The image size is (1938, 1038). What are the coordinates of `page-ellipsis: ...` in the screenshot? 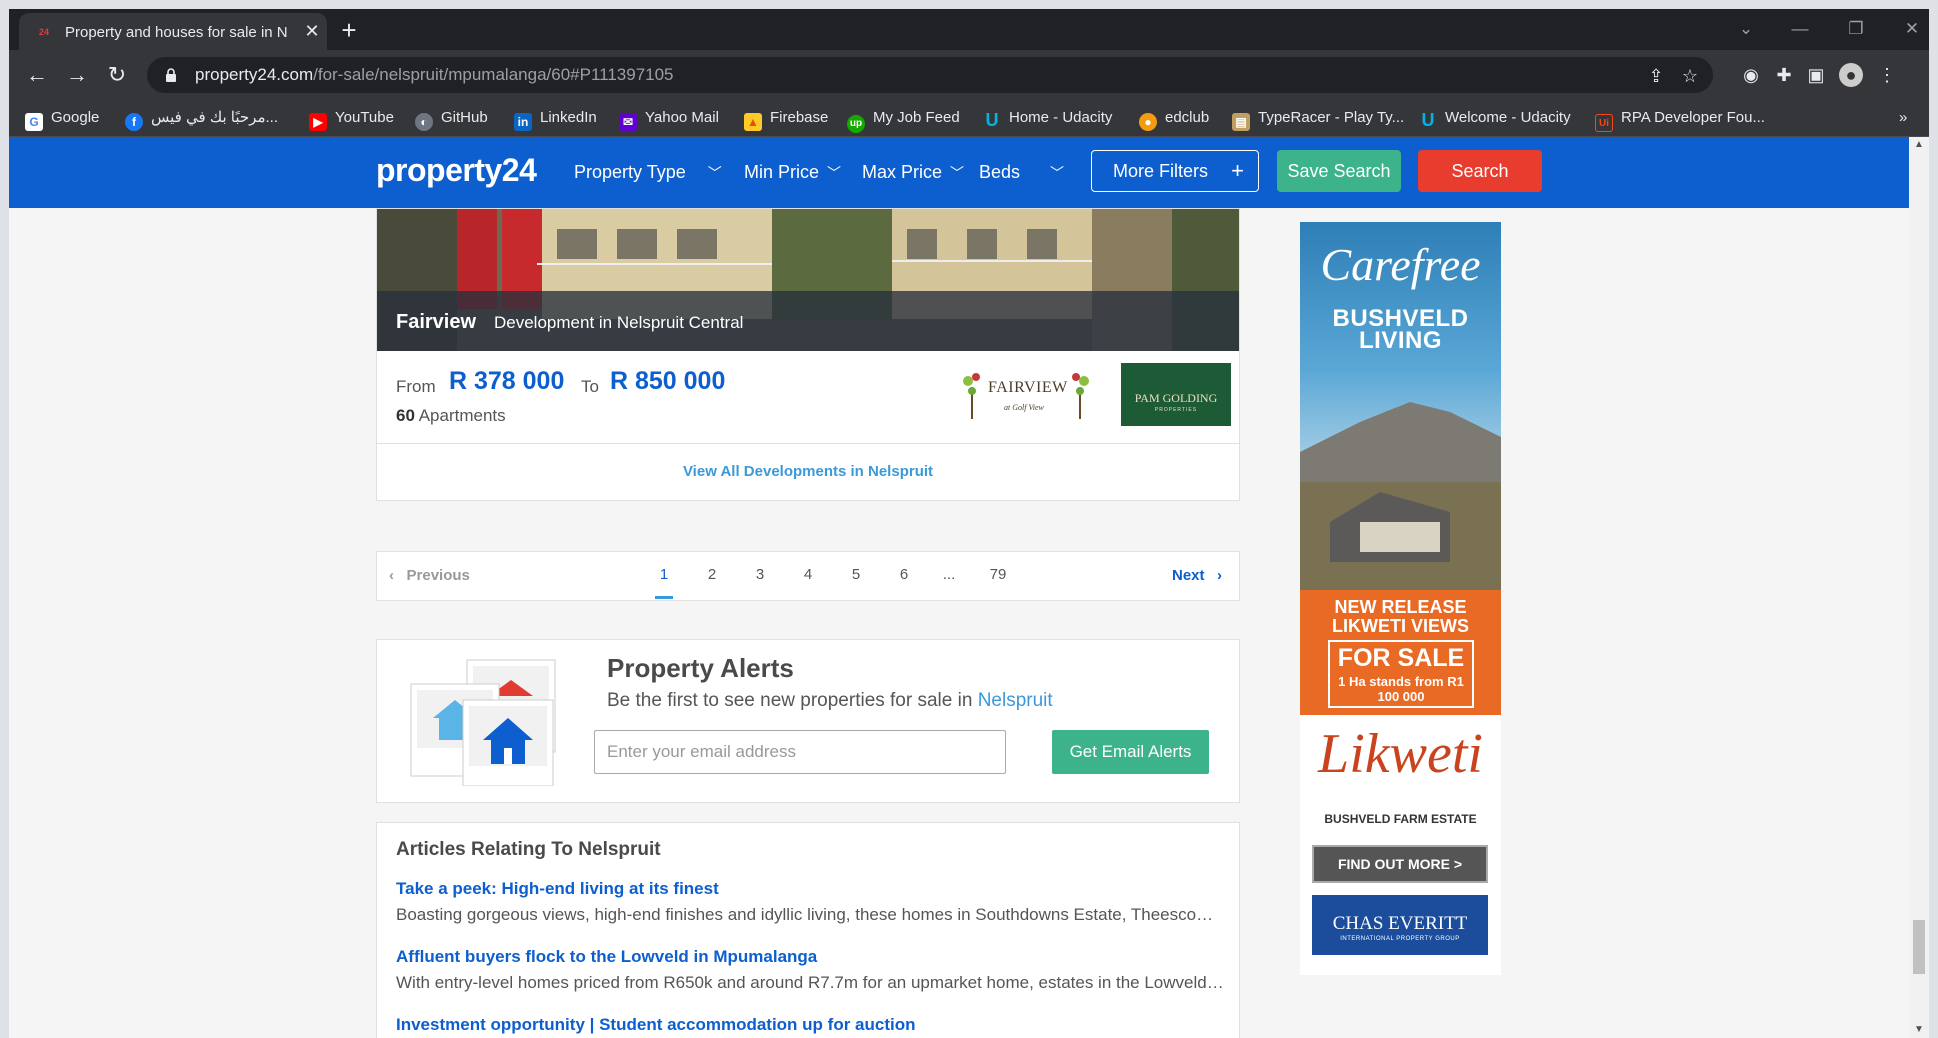 It's located at (949, 574).